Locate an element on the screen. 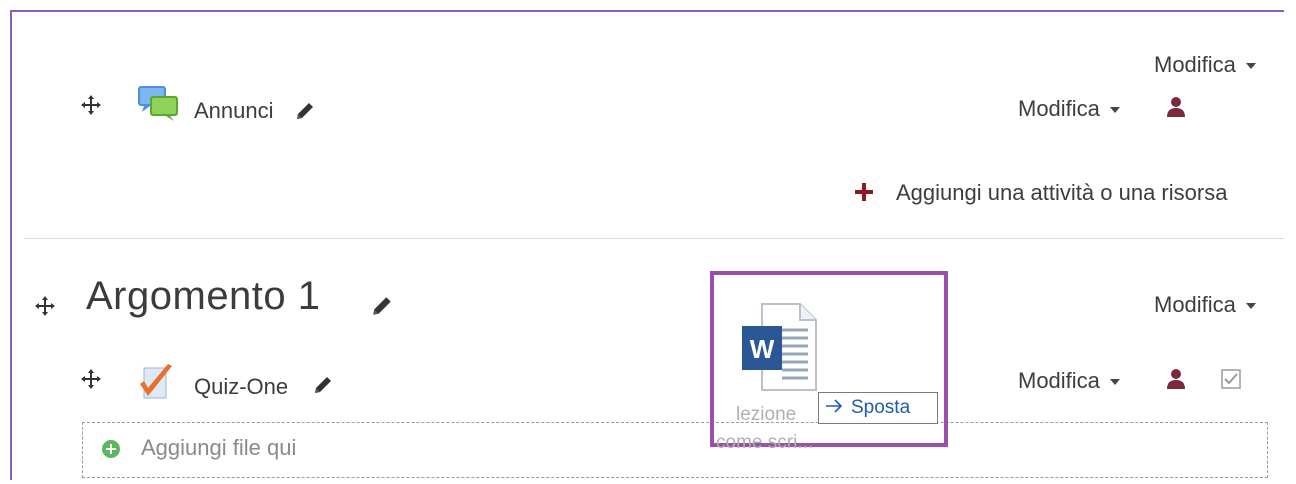 The height and width of the screenshot is (484, 1296). section1-edit-label: Modifica is located at coordinates (1195, 304).